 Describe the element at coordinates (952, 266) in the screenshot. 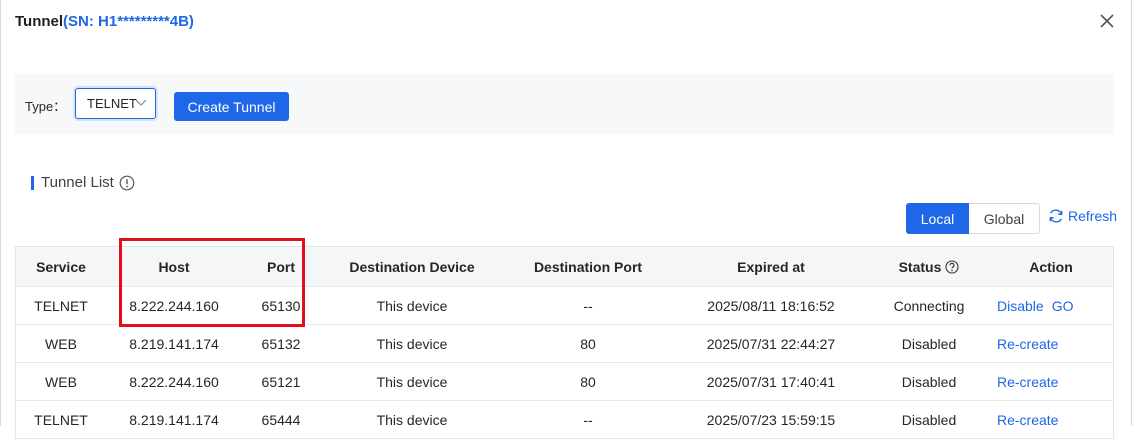

I see `help-icon` at that location.